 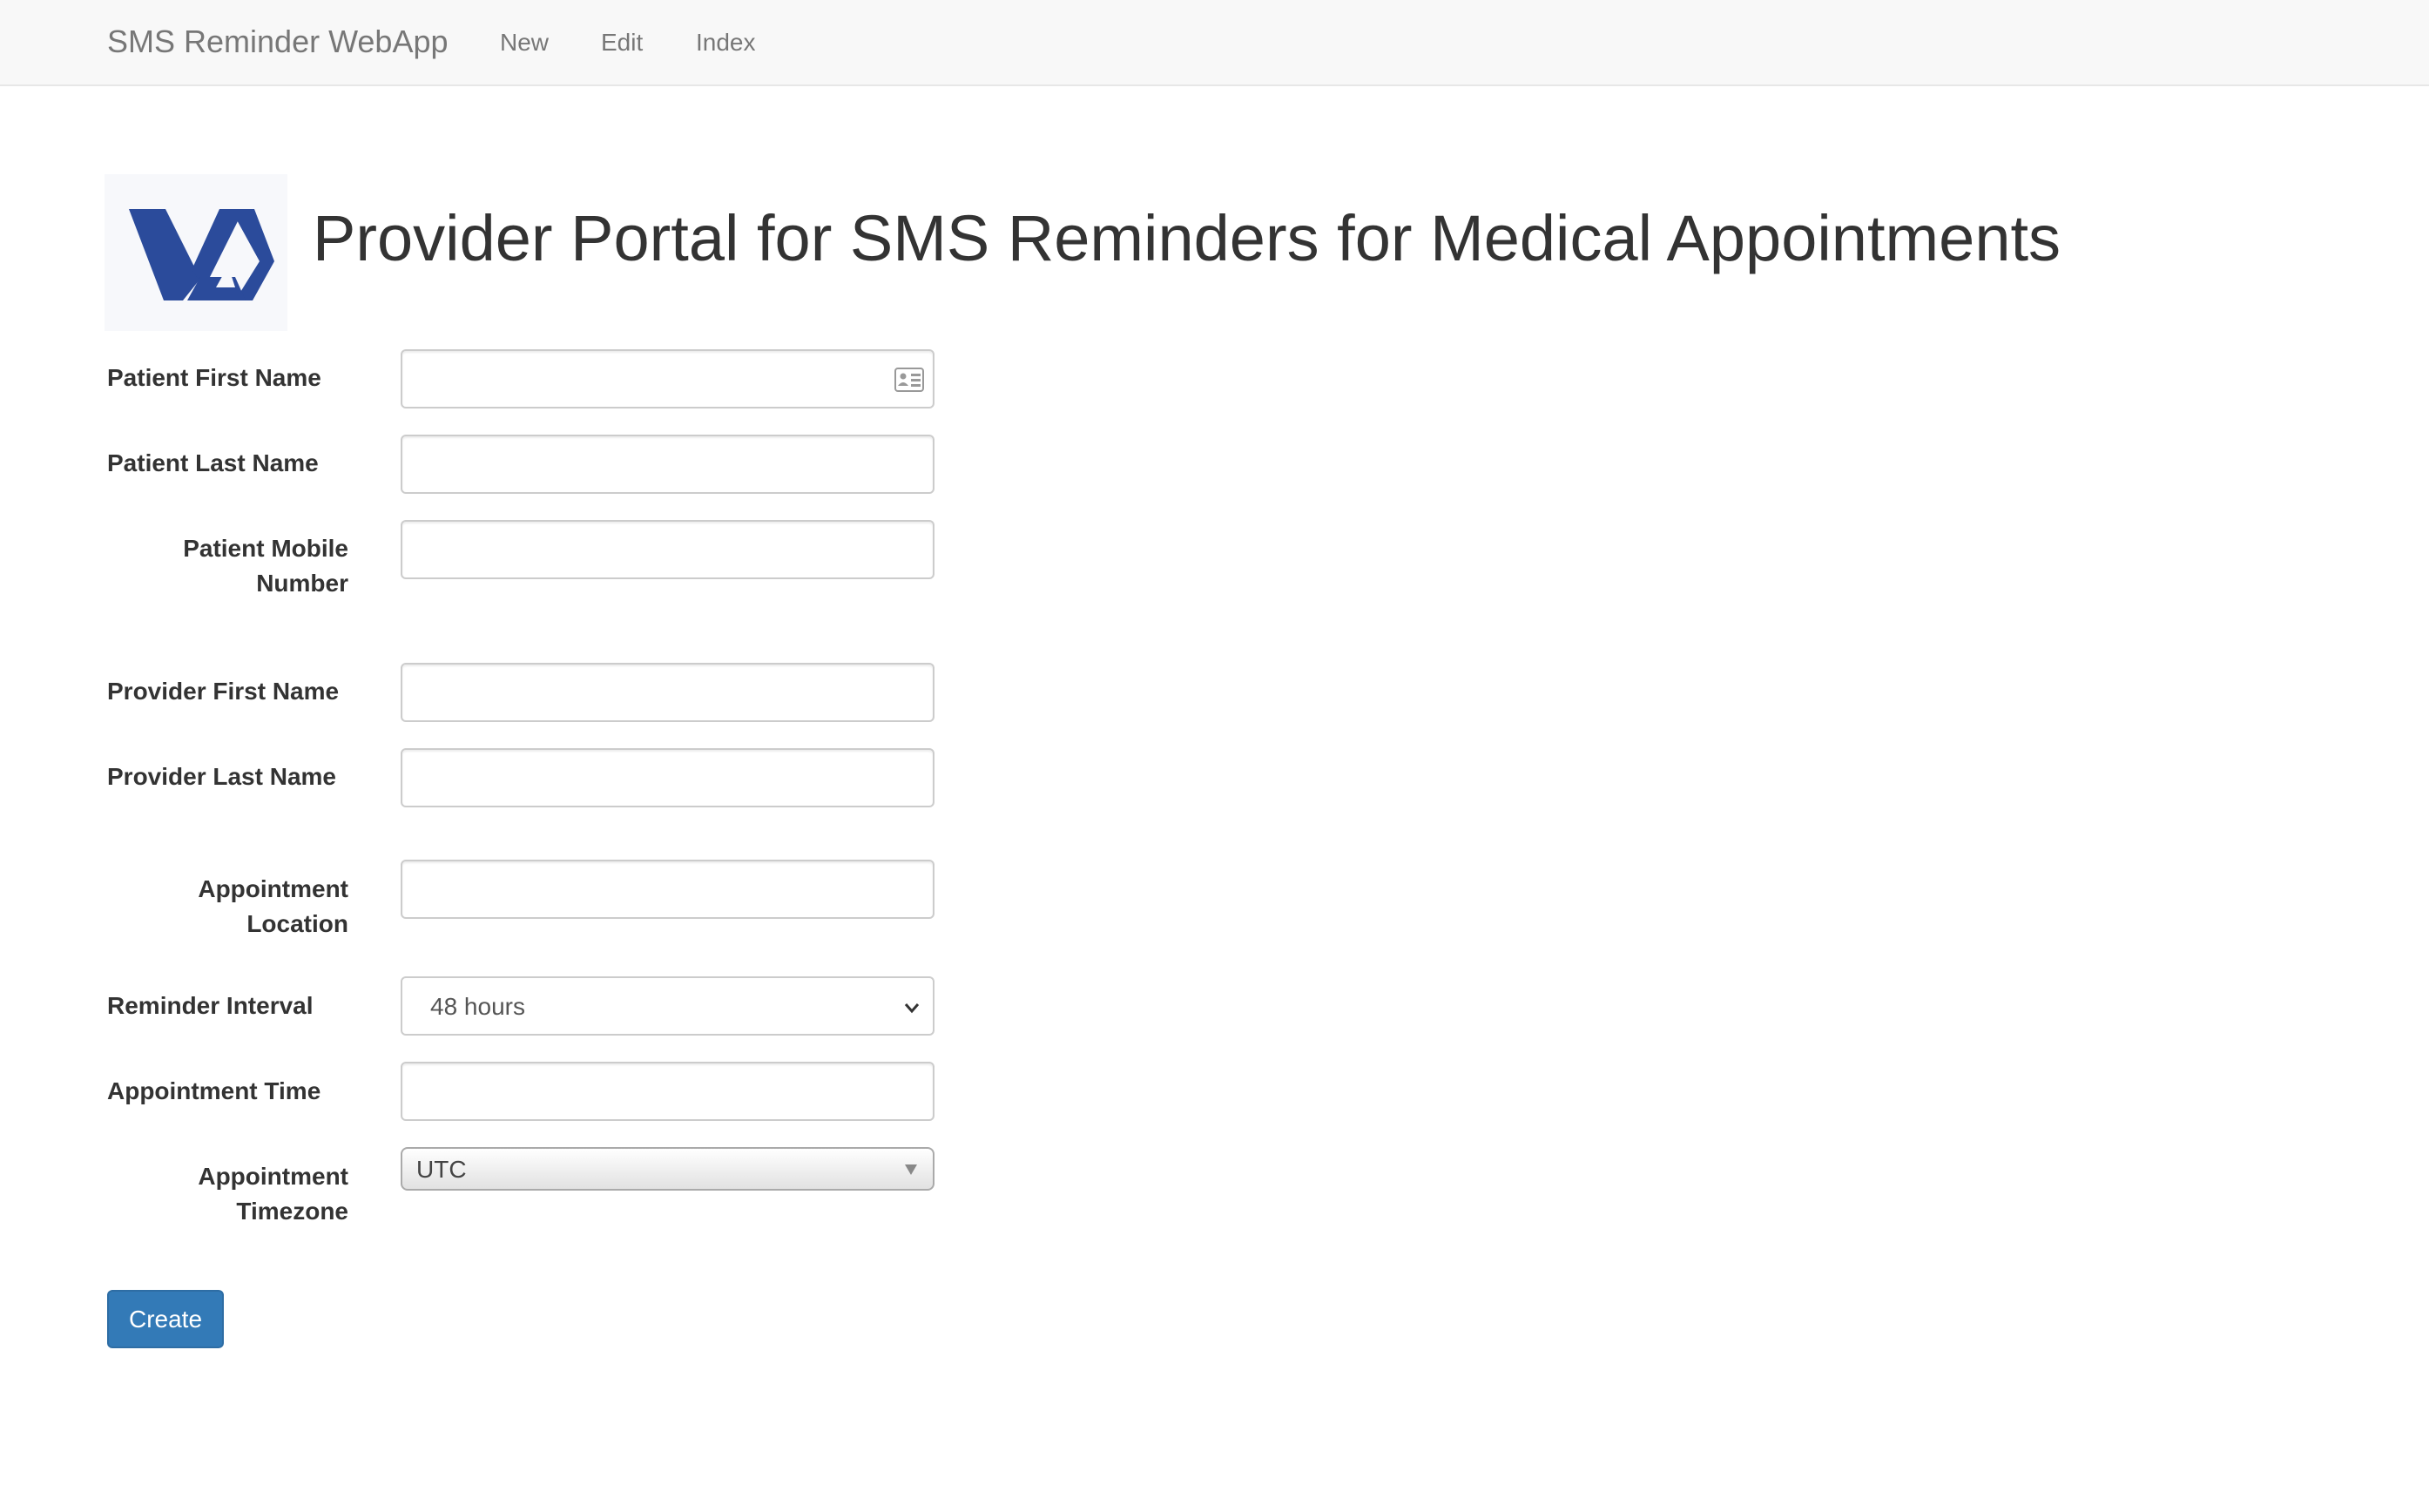 I want to click on patient-first-name-field, so click(x=667, y=378).